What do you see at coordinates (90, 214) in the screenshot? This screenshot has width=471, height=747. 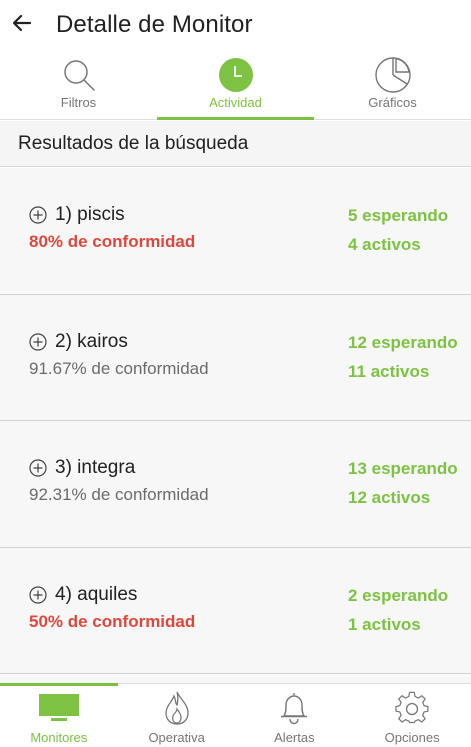 I see `monitor-name: 1) piscis` at bounding box center [90, 214].